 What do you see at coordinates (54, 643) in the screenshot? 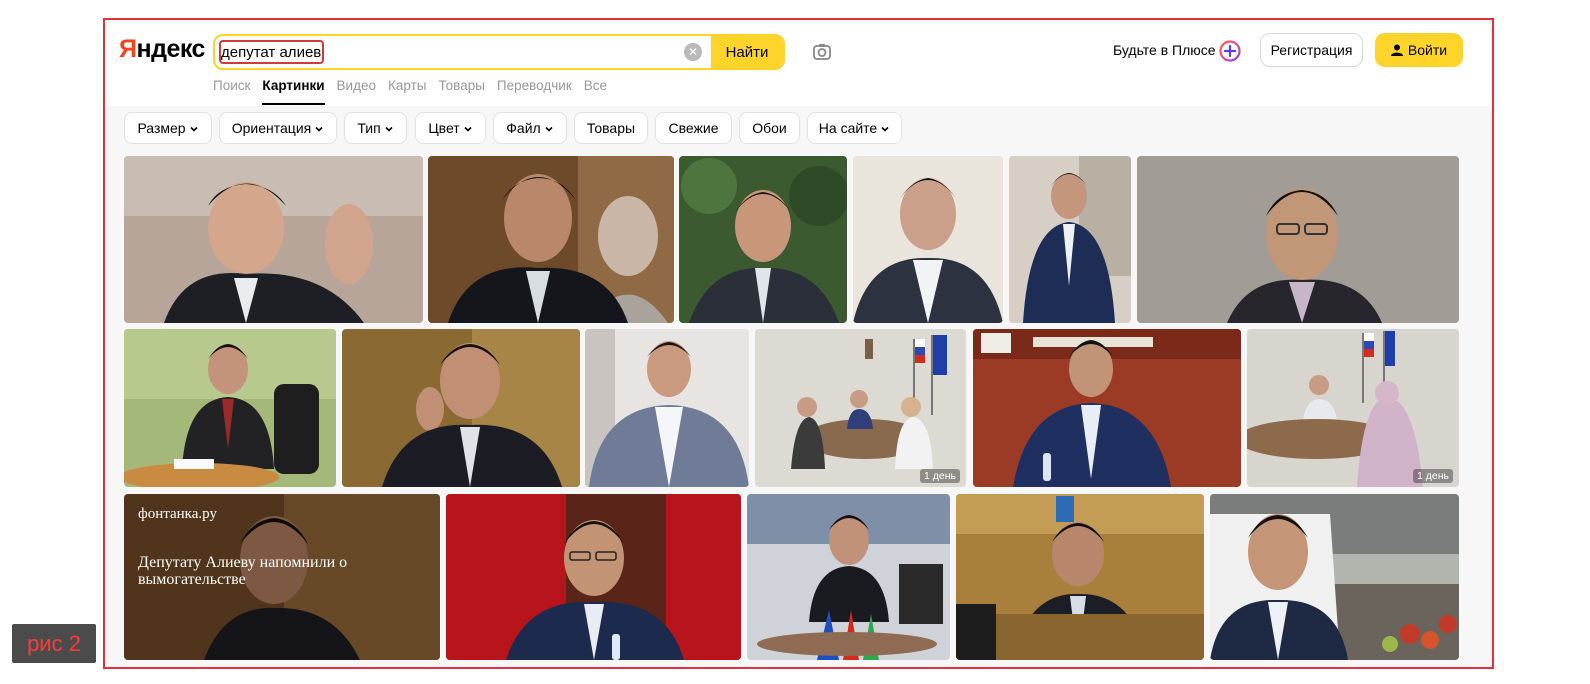
I see `figure-label: рис 2` at bounding box center [54, 643].